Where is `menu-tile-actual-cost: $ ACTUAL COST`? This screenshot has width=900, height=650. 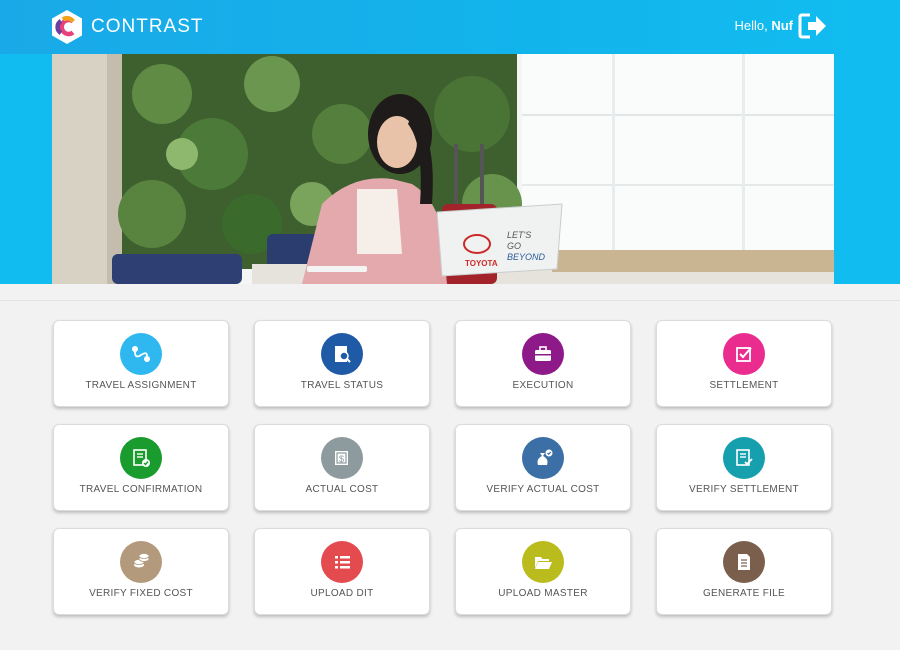 menu-tile-actual-cost: $ ACTUAL COST is located at coordinates (342, 467).